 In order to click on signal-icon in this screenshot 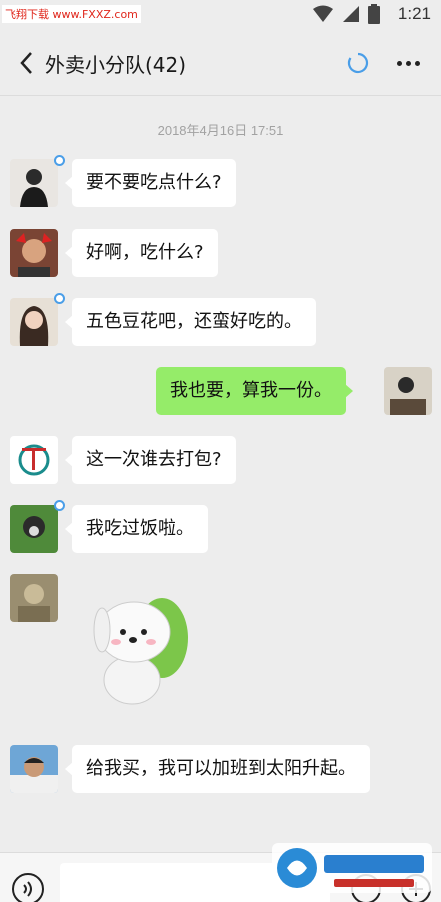, I will do `click(350, 14)`.